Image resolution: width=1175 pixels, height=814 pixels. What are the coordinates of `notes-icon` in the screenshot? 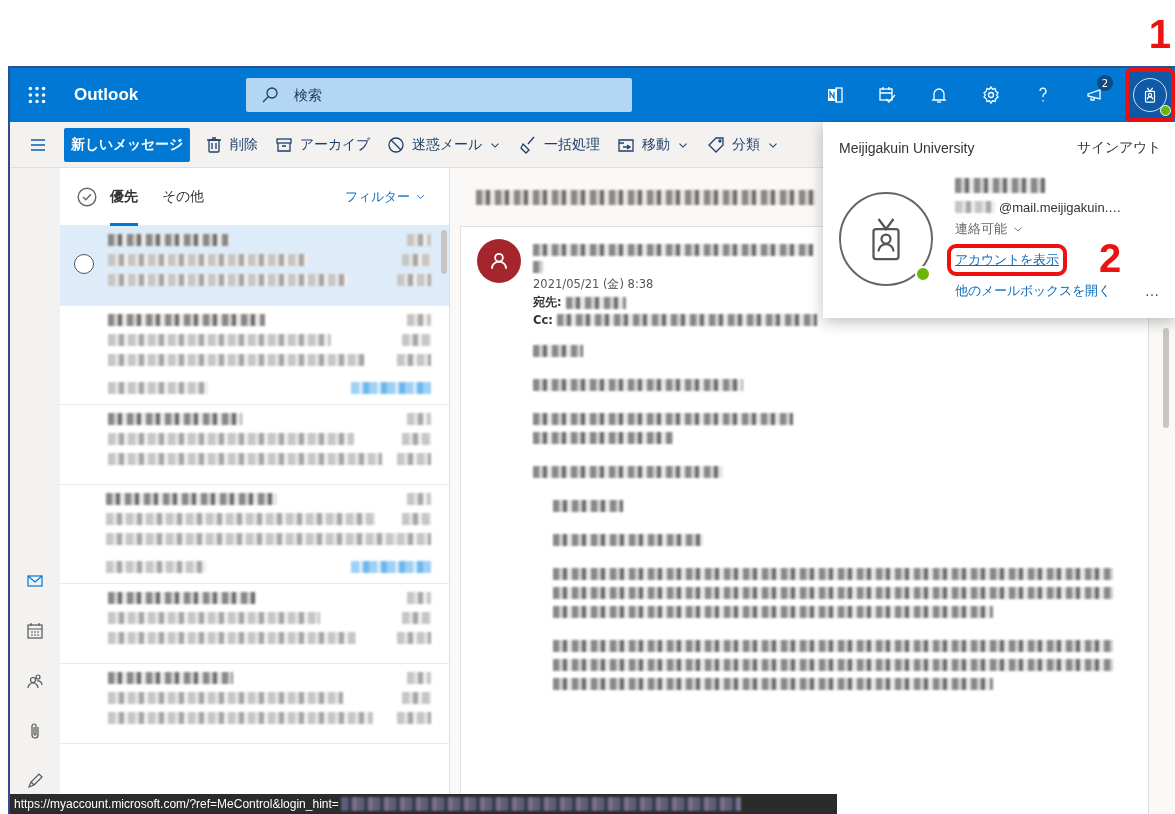 It's located at (835, 95).